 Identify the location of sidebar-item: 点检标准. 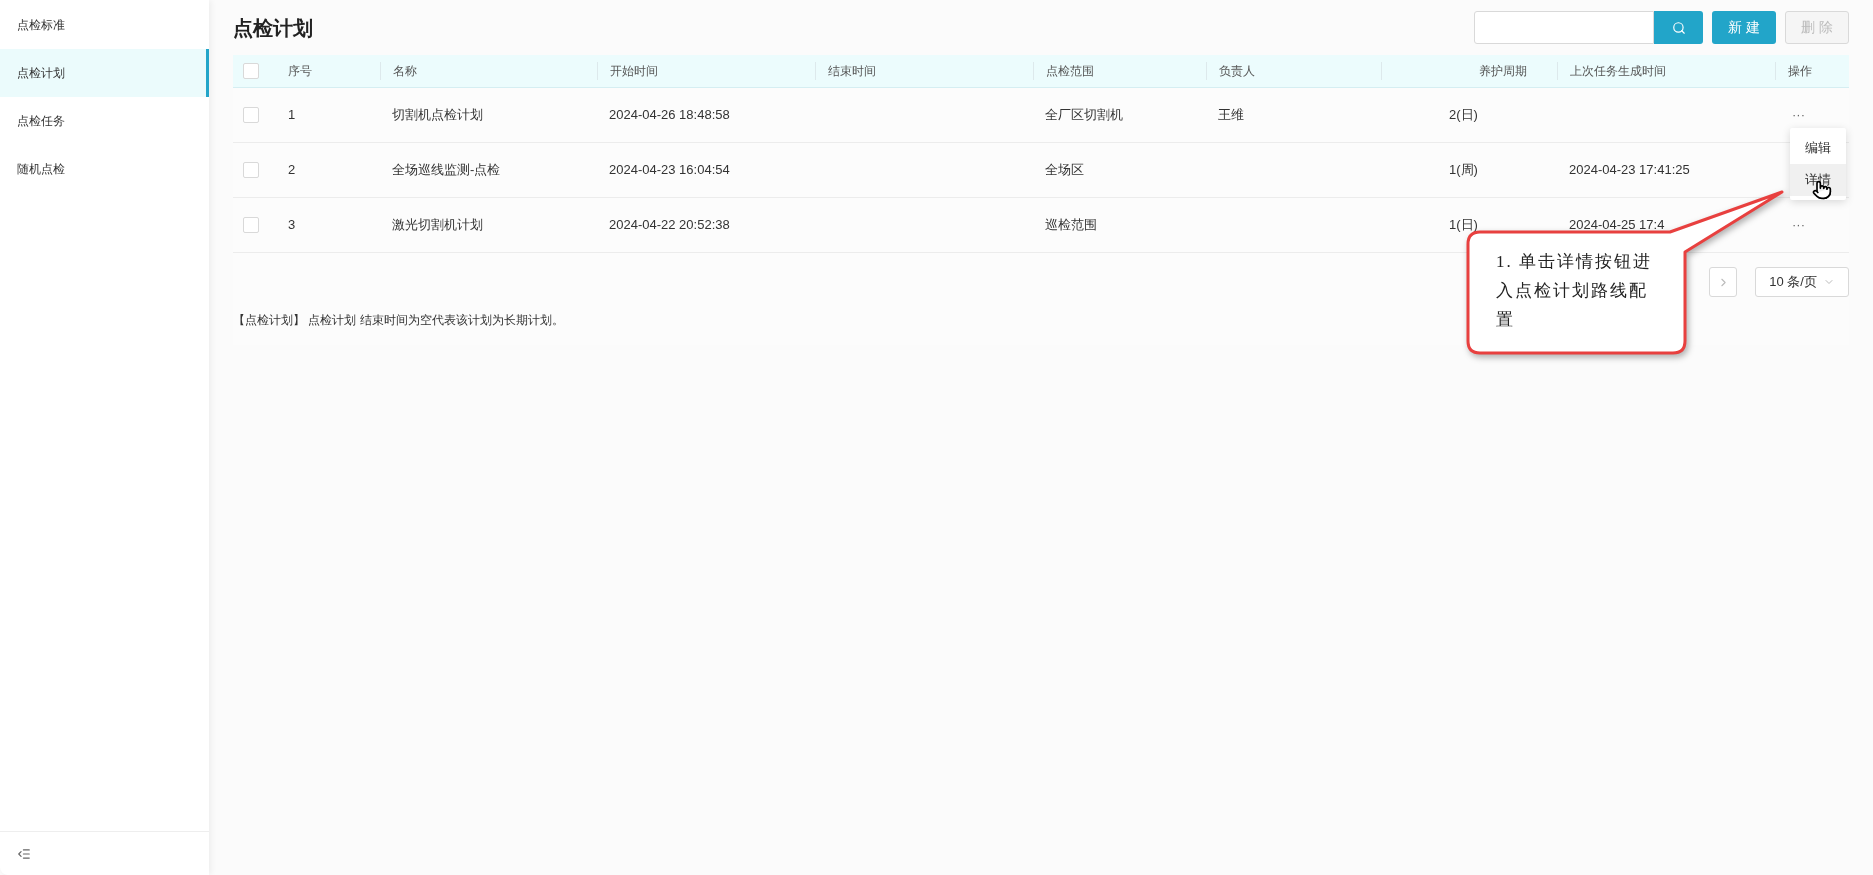
(104, 25).